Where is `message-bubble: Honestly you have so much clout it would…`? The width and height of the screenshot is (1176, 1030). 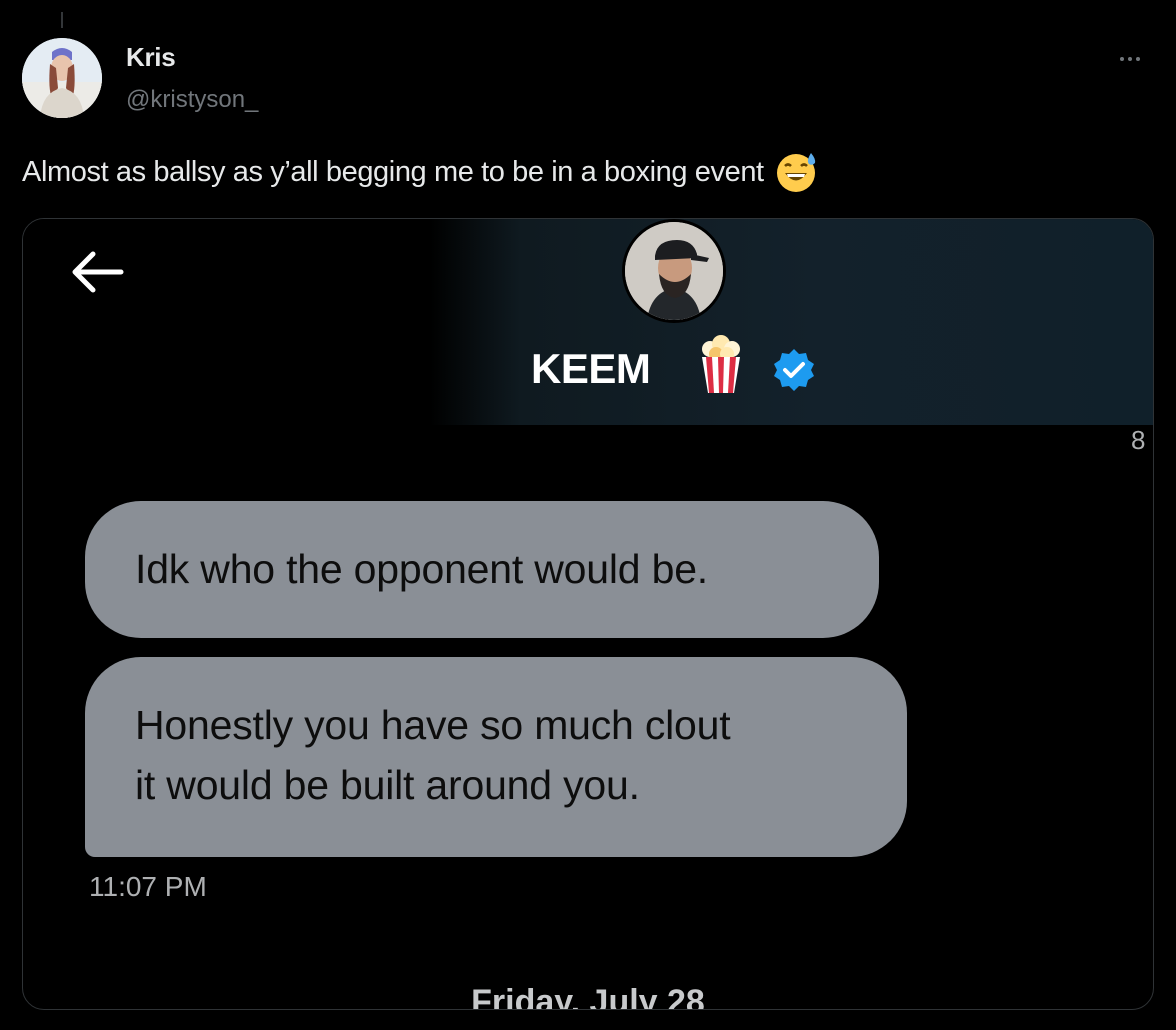
message-bubble: Honestly you have so much clout it would… is located at coordinates (496, 757).